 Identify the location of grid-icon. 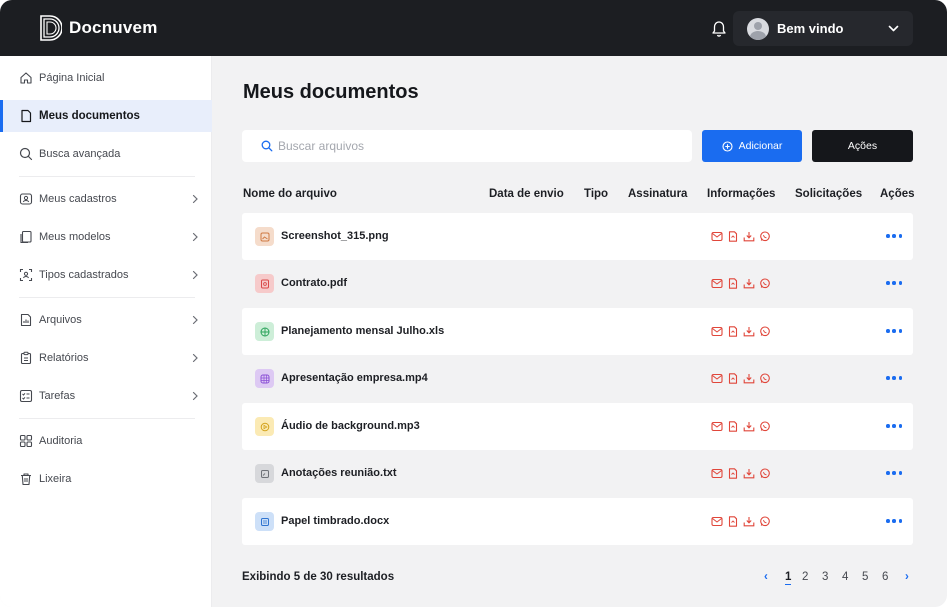
(26, 441).